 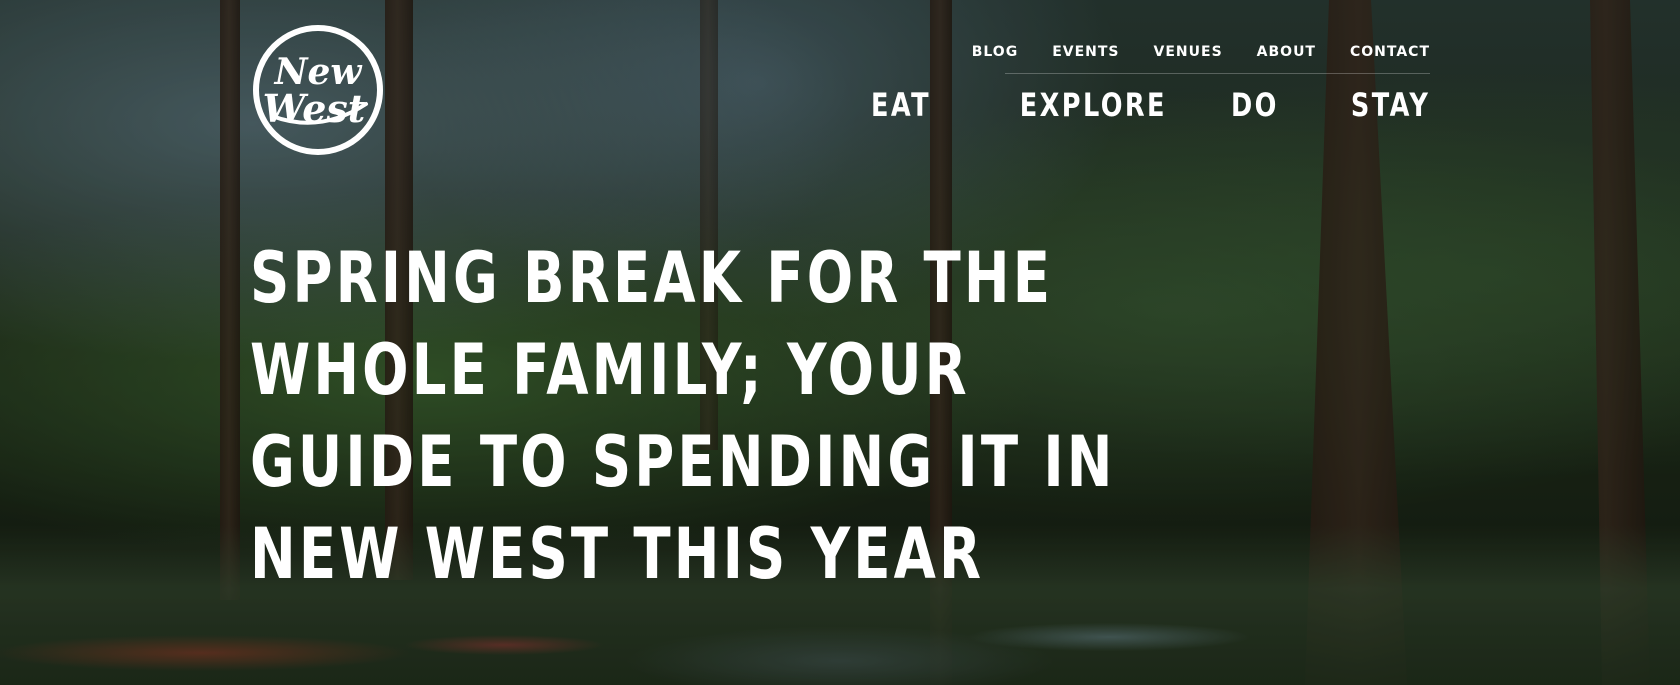 I want to click on main-nav: EAT EXPLORE DO STAY, so click(x=1143, y=105).